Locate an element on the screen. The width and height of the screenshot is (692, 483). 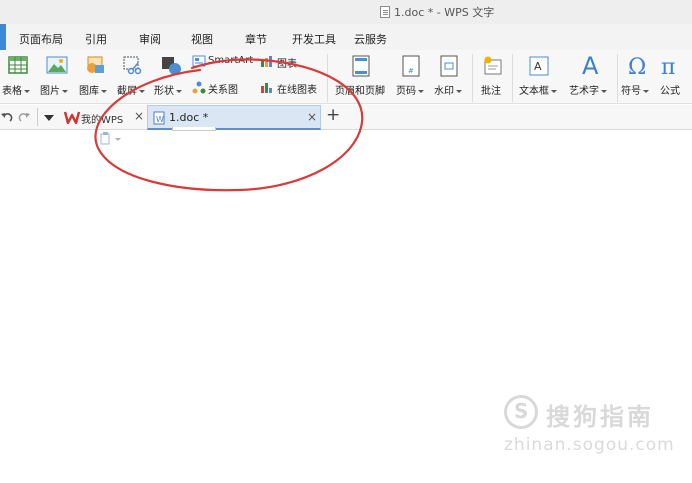
chart-button: 图表 is located at coordinates (283, 61).